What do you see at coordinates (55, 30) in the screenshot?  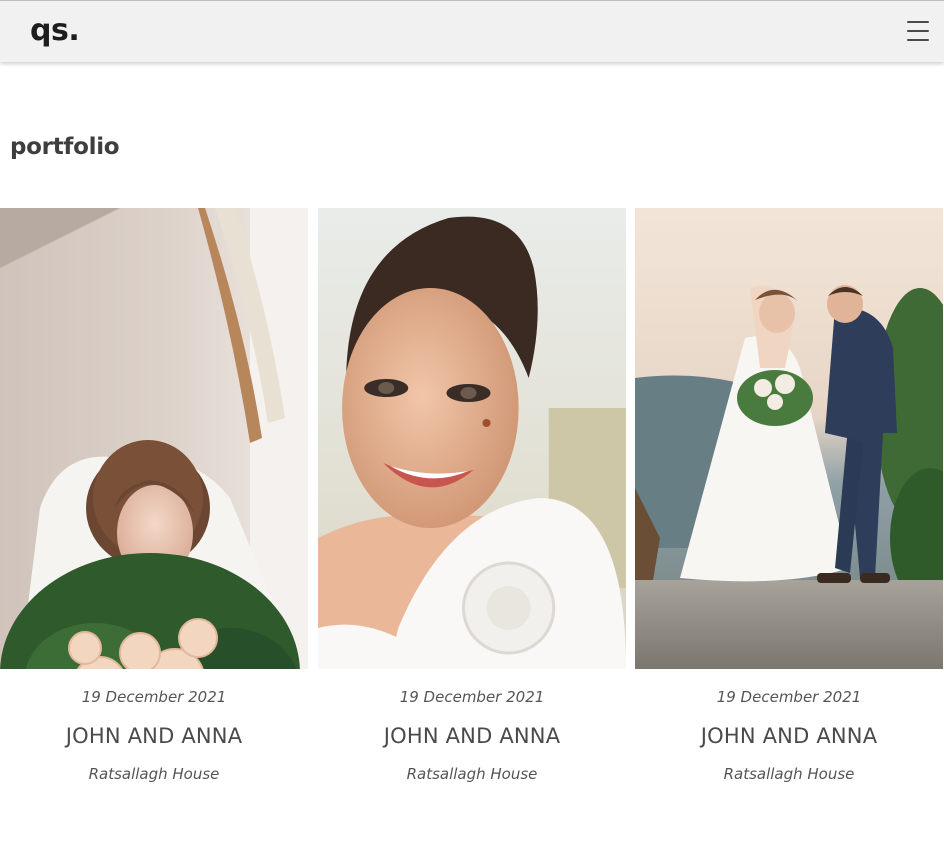 I see `site-logo: qs.` at bounding box center [55, 30].